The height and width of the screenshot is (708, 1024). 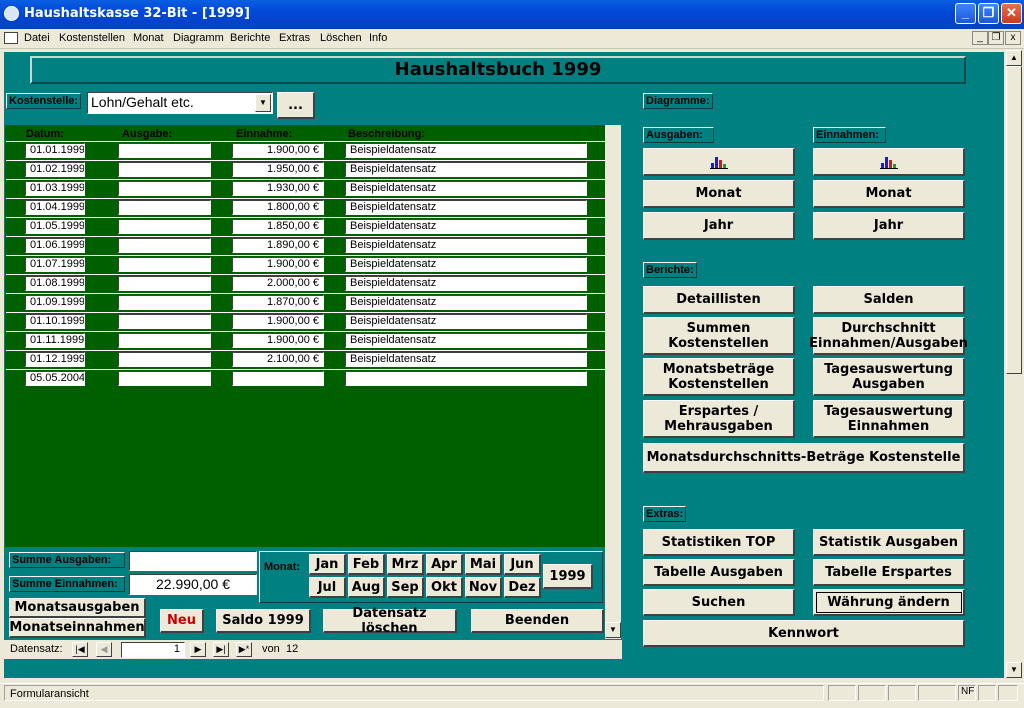 What do you see at coordinates (104, 649) in the screenshot?
I see `previous-record-icon: ◀` at bounding box center [104, 649].